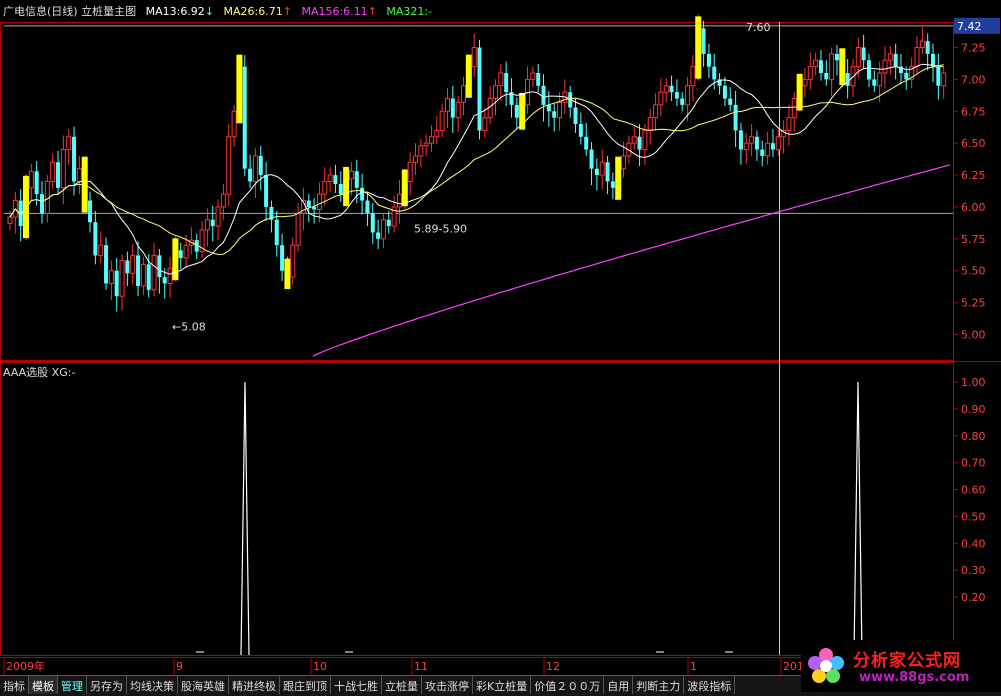 The height and width of the screenshot is (696, 1001). I want to click on price-tick-label: 5.75, so click(973, 239).